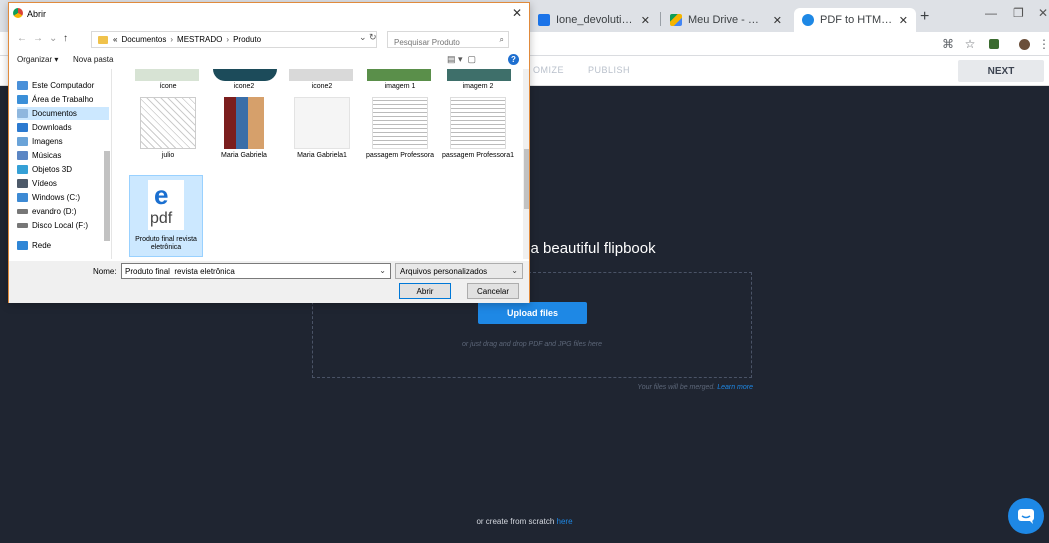 This screenshot has width=1049, height=543. What do you see at coordinates (63, 211) in the screenshot?
I see `nav-item-evandro-d: evandro (D:)` at bounding box center [63, 211].